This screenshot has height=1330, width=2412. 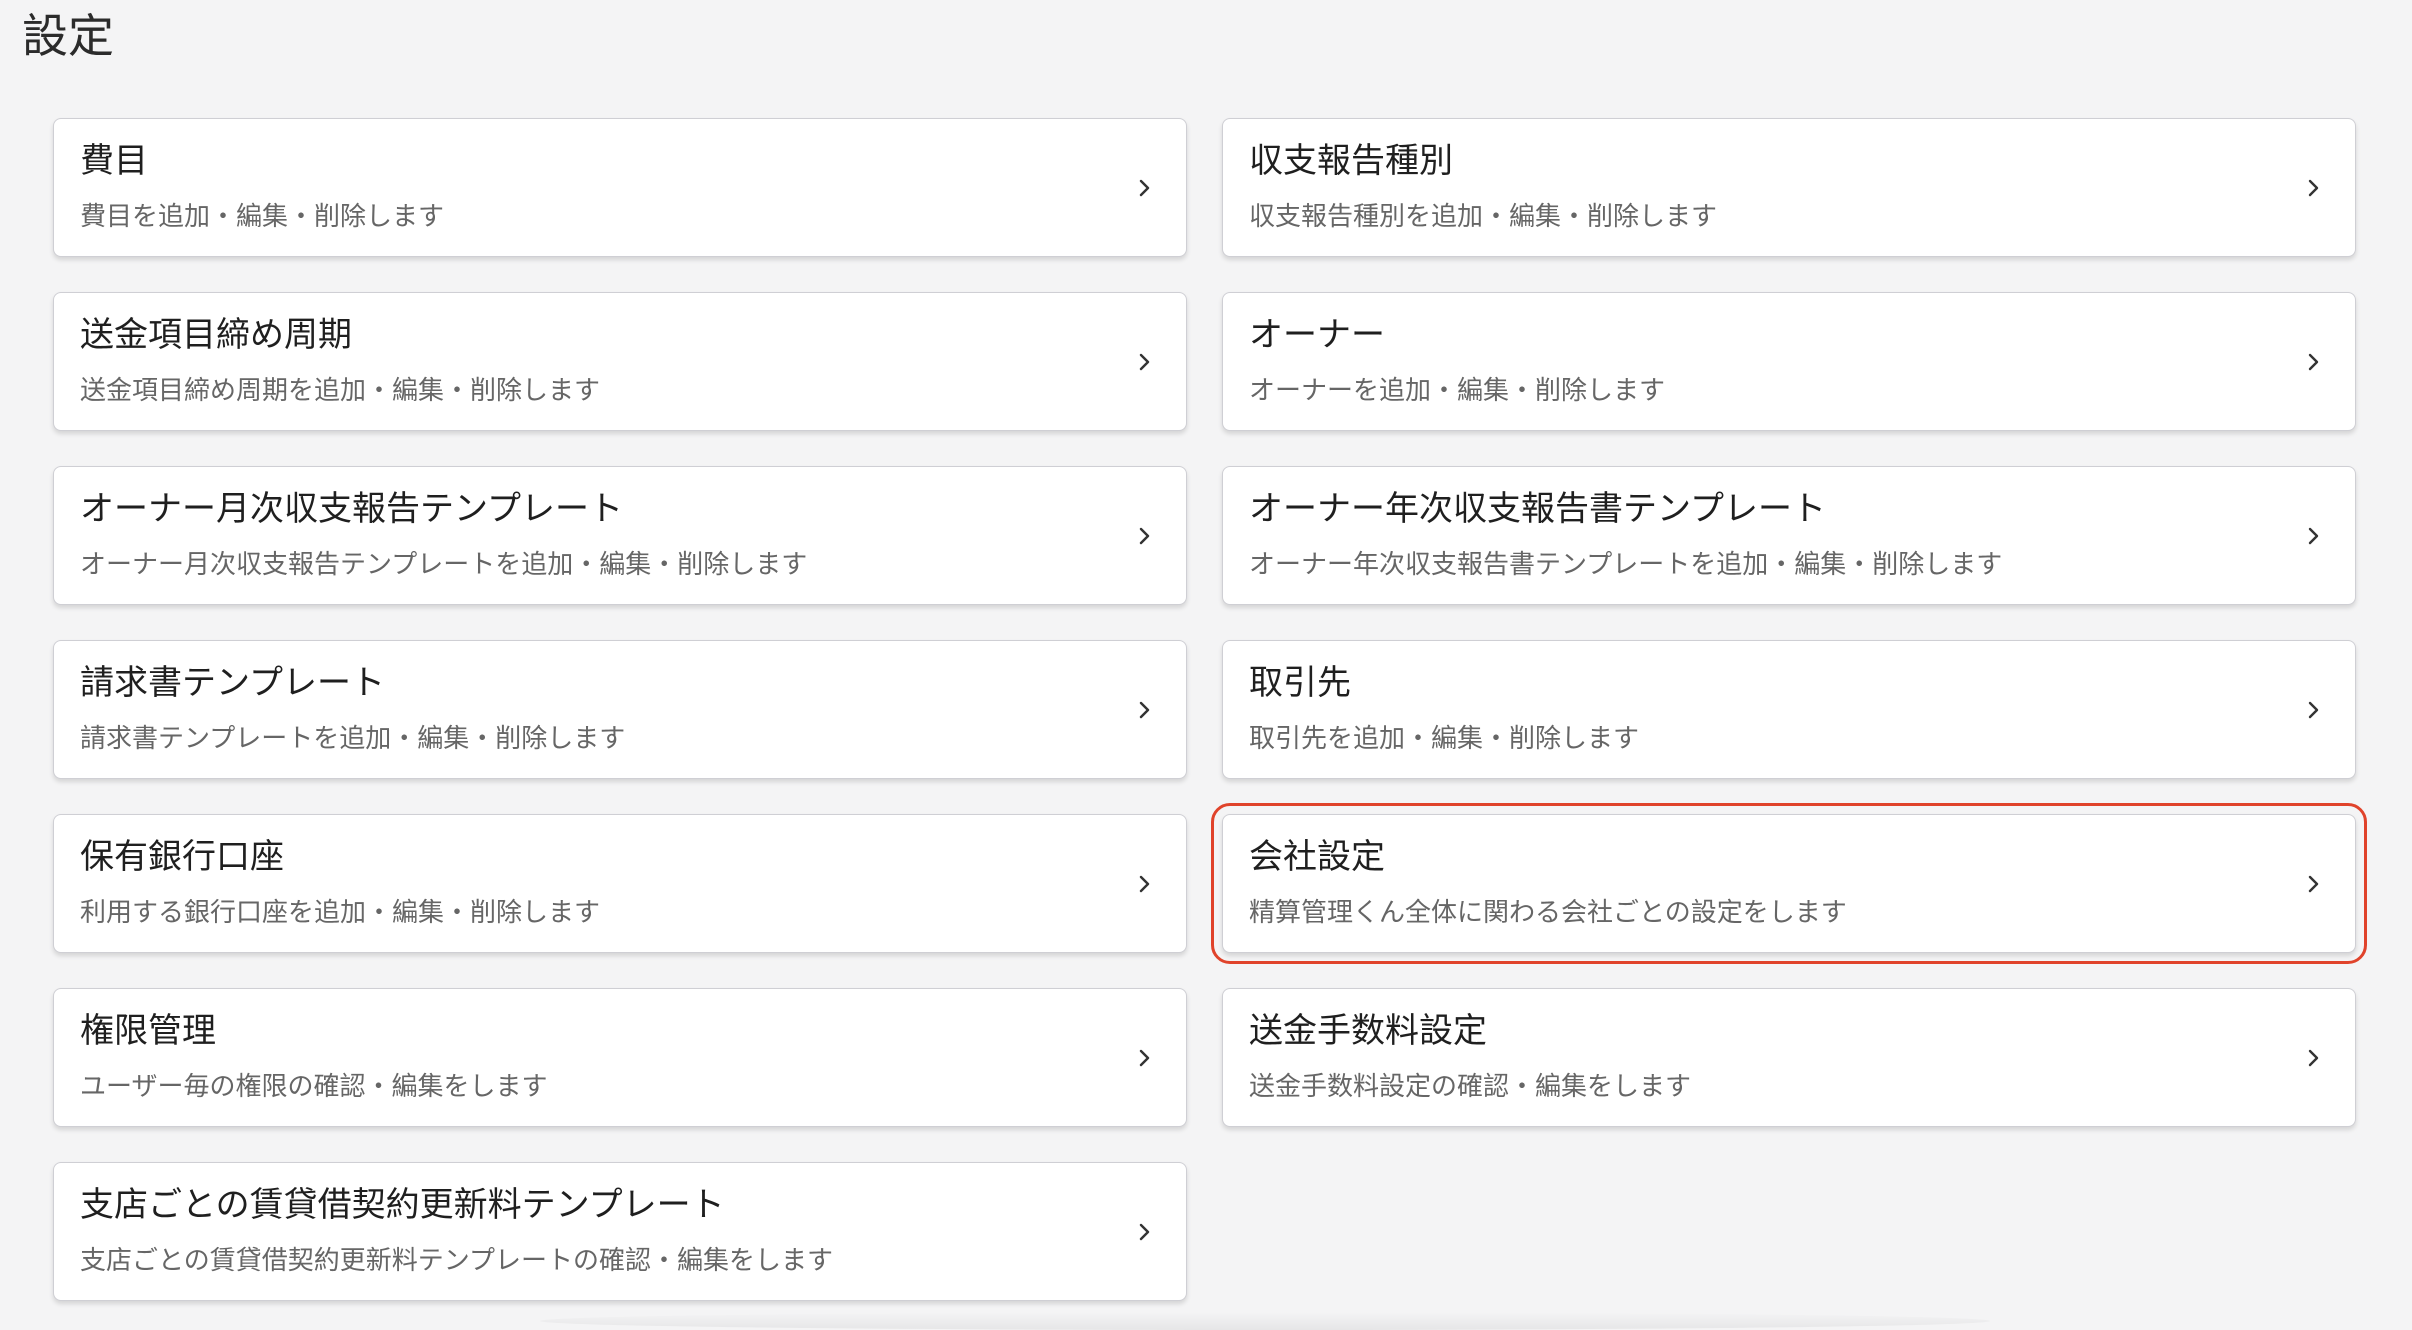 What do you see at coordinates (402, 1205) in the screenshot?
I see `card-title: 支店ごとの賃貸借契約更新料テンプレート` at bounding box center [402, 1205].